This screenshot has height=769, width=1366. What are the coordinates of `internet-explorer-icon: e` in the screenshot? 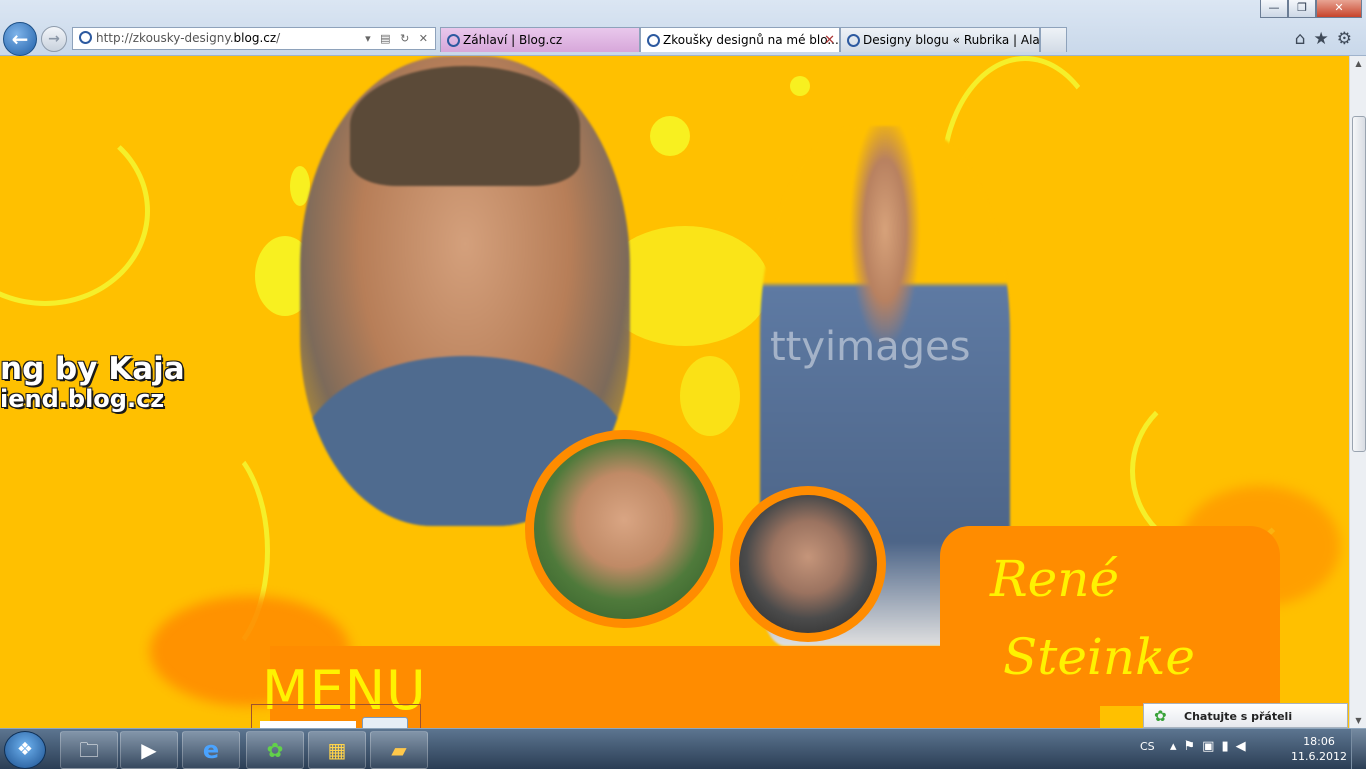 It's located at (211, 750).